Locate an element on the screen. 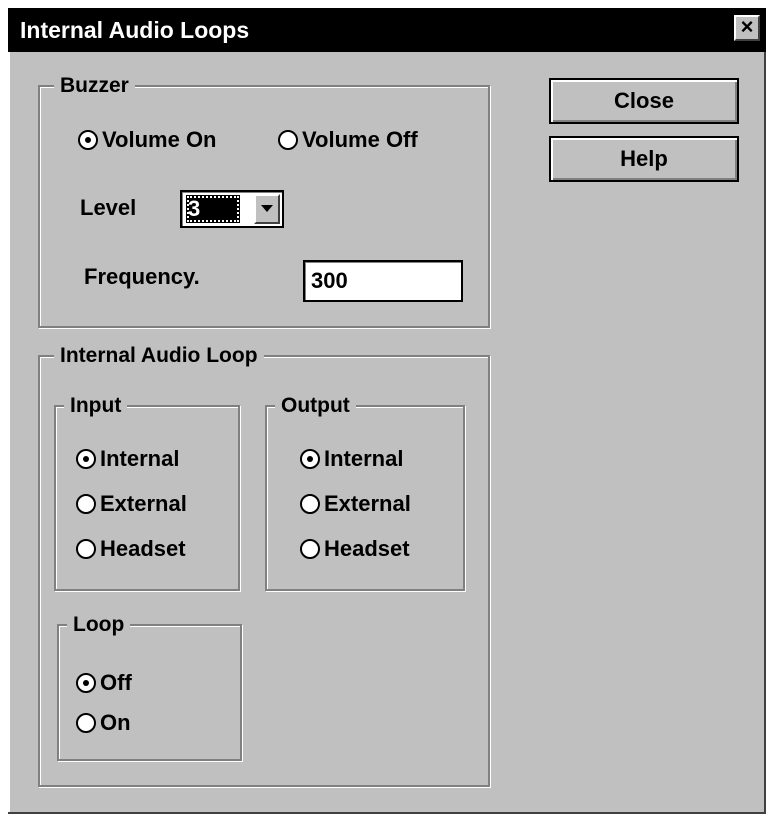 The height and width of the screenshot is (816, 768). level-selected-value: 3 is located at coordinates (213, 209).